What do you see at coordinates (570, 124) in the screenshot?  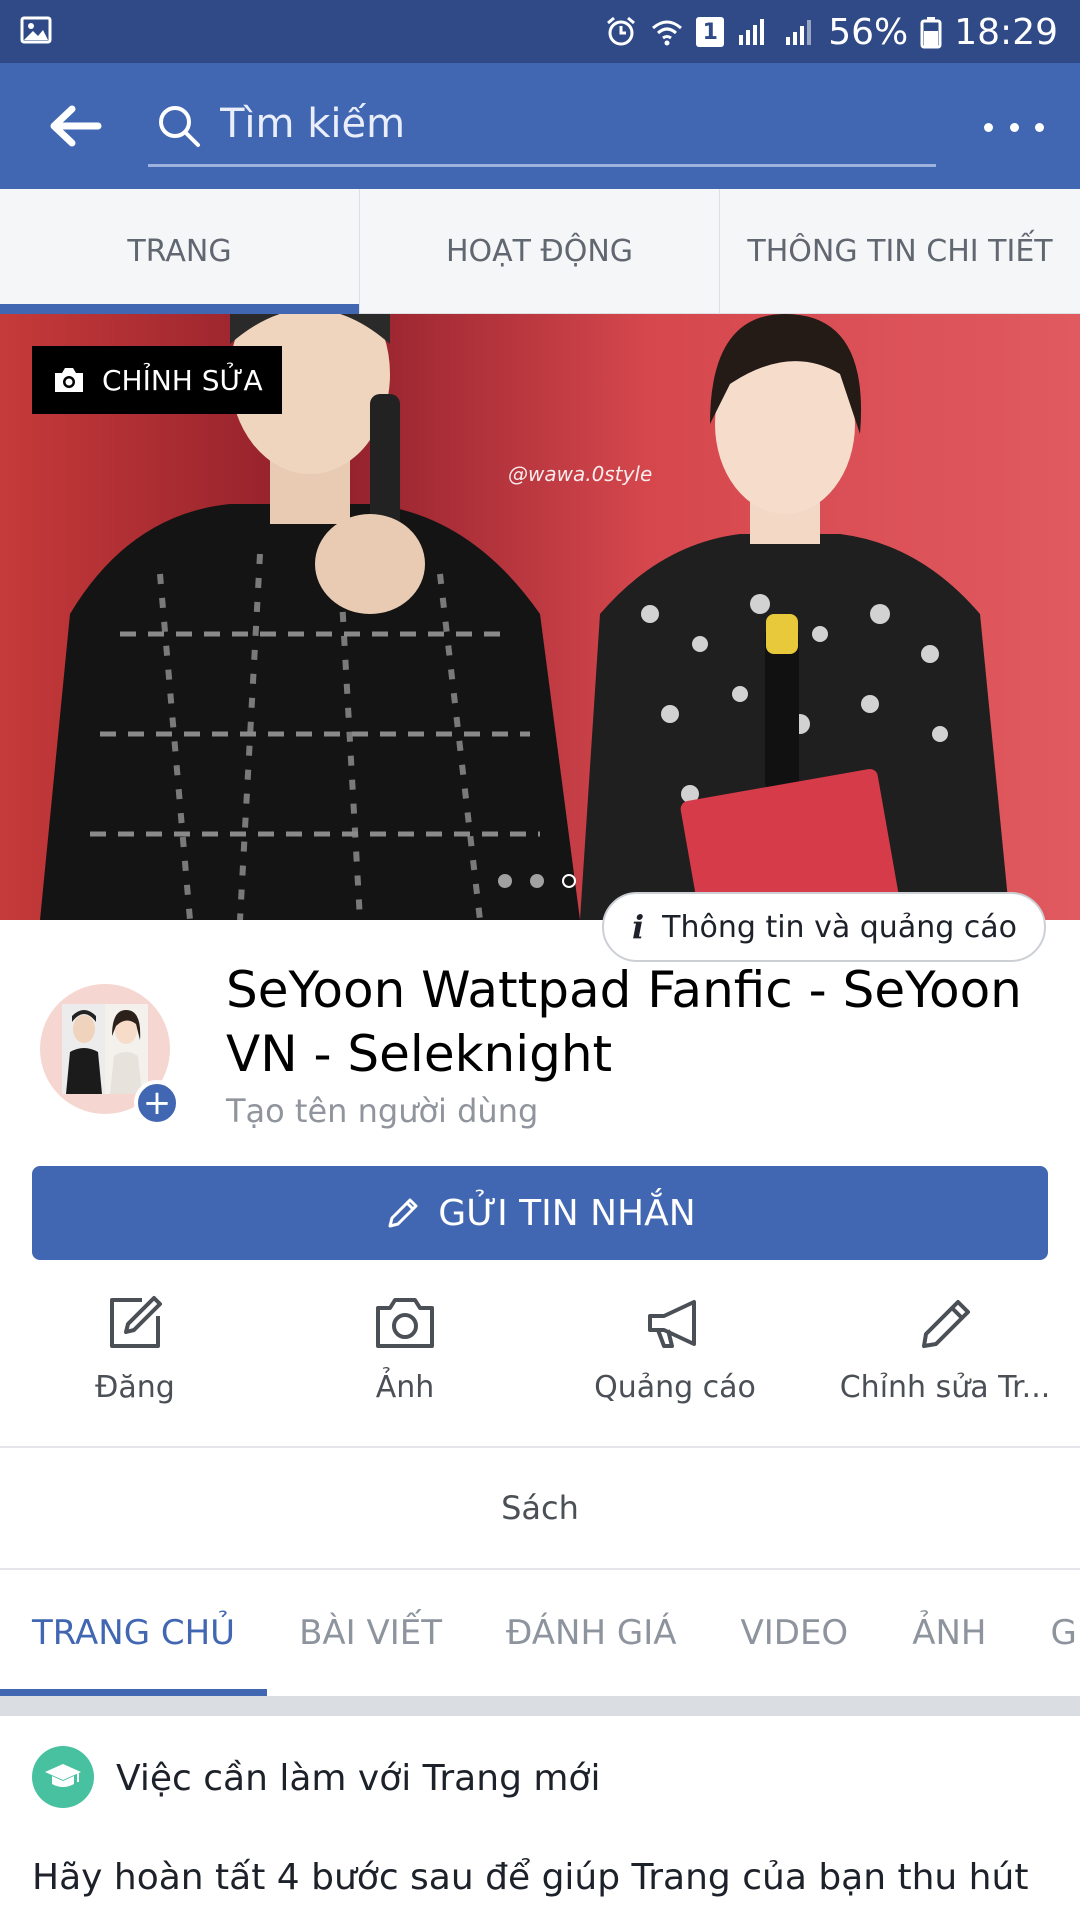 I see `search-input` at bounding box center [570, 124].